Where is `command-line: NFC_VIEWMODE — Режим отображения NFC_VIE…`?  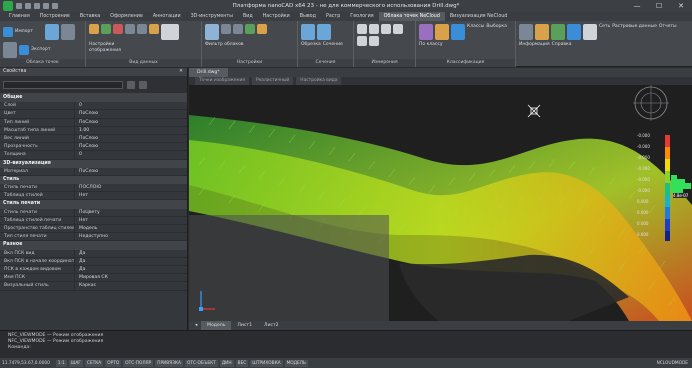 command-line: NFC_VIEWMODE — Режим отображения NFC_VIE… is located at coordinates (346, 344).